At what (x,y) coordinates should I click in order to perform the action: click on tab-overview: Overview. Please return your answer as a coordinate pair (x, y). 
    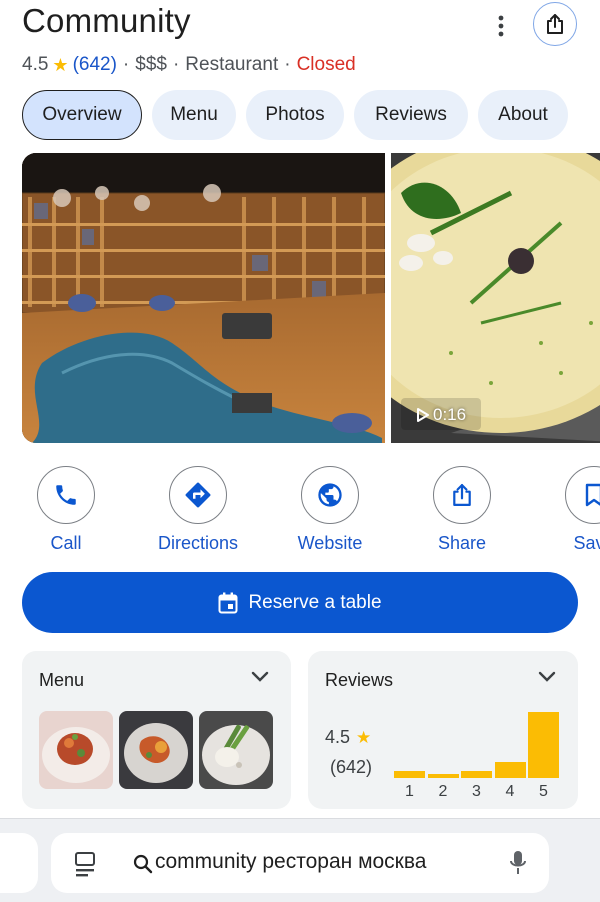
    Looking at the image, I should click on (82, 115).